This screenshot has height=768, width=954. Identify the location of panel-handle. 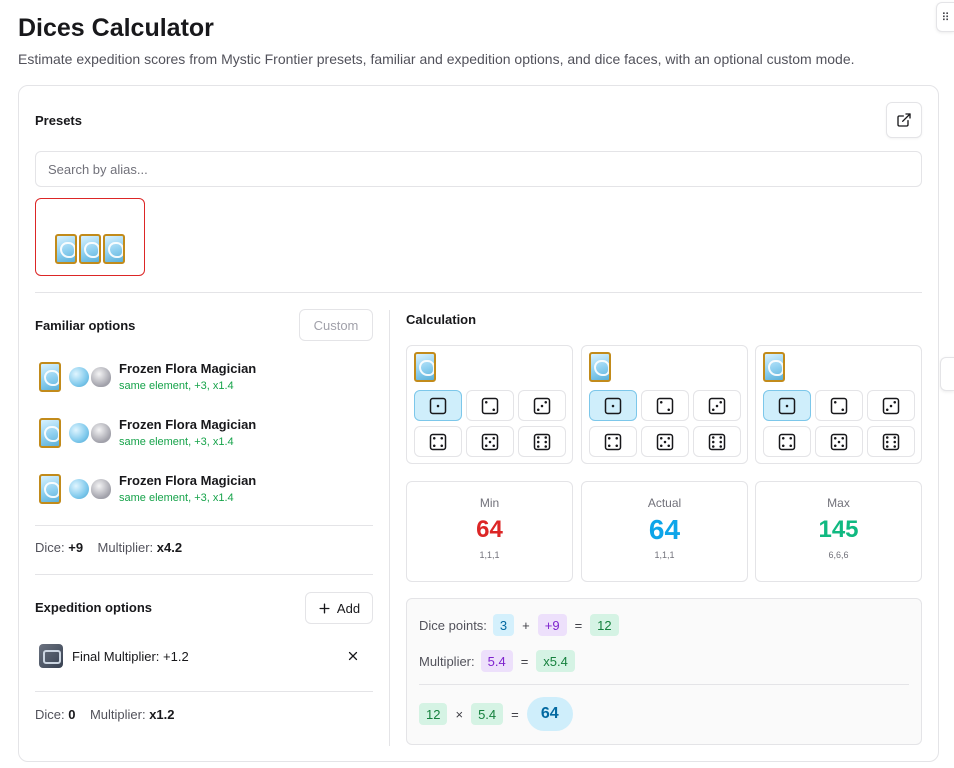
(947, 374).